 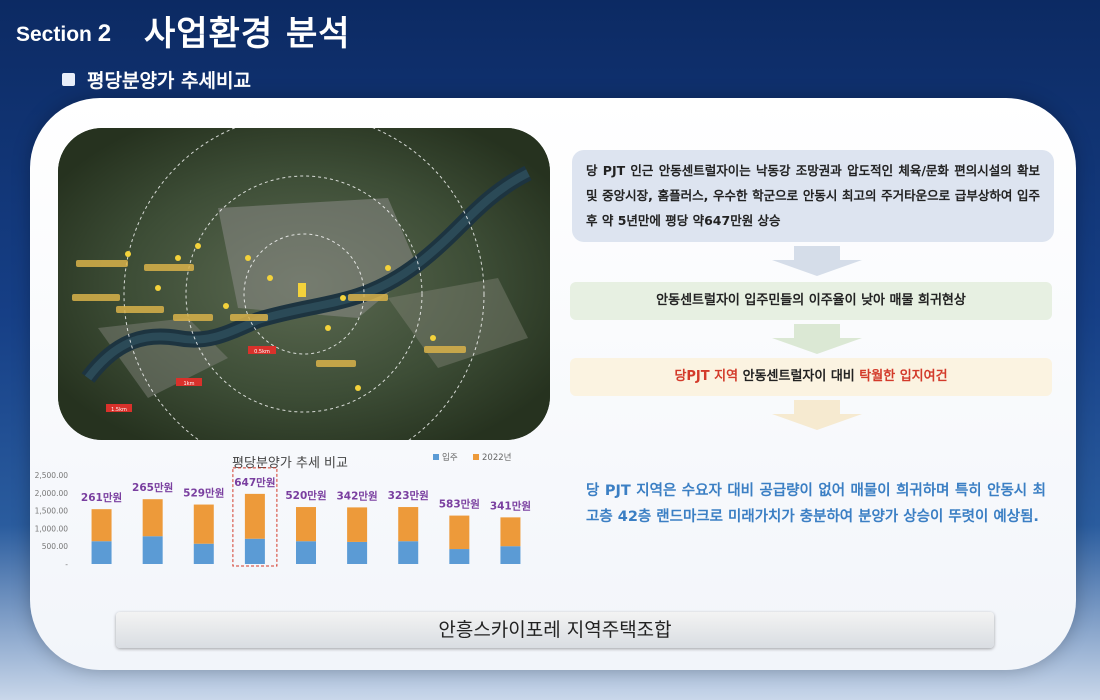 What do you see at coordinates (254, 482) in the screenshot?
I see `data-label: 647만원` at bounding box center [254, 482].